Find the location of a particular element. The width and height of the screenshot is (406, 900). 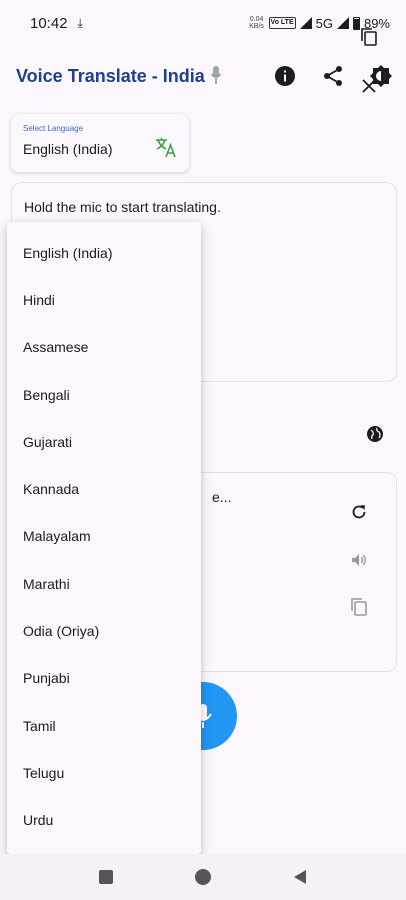

language-option: Bengali is located at coordinates (104, 394).